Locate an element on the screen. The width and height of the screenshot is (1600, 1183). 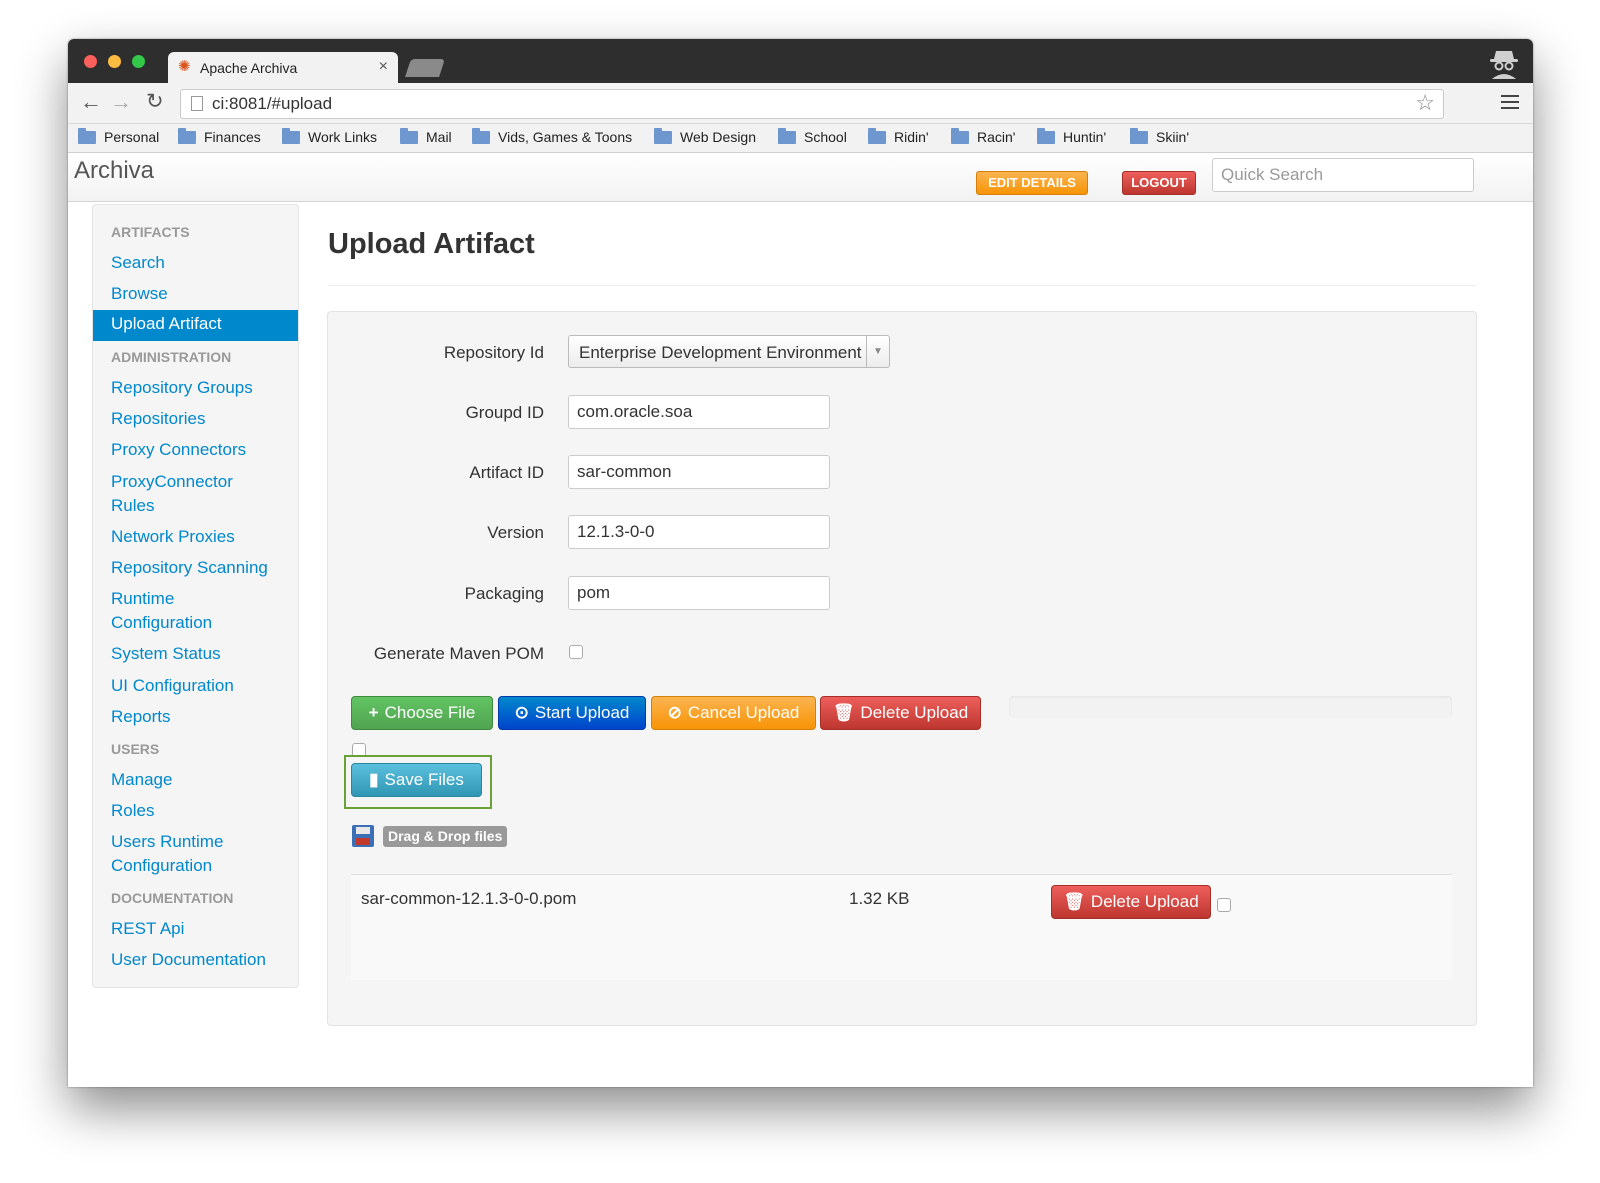
bookmark-vids-games-toons: Vids, Games & Toons is located at coordinates (552, 136).